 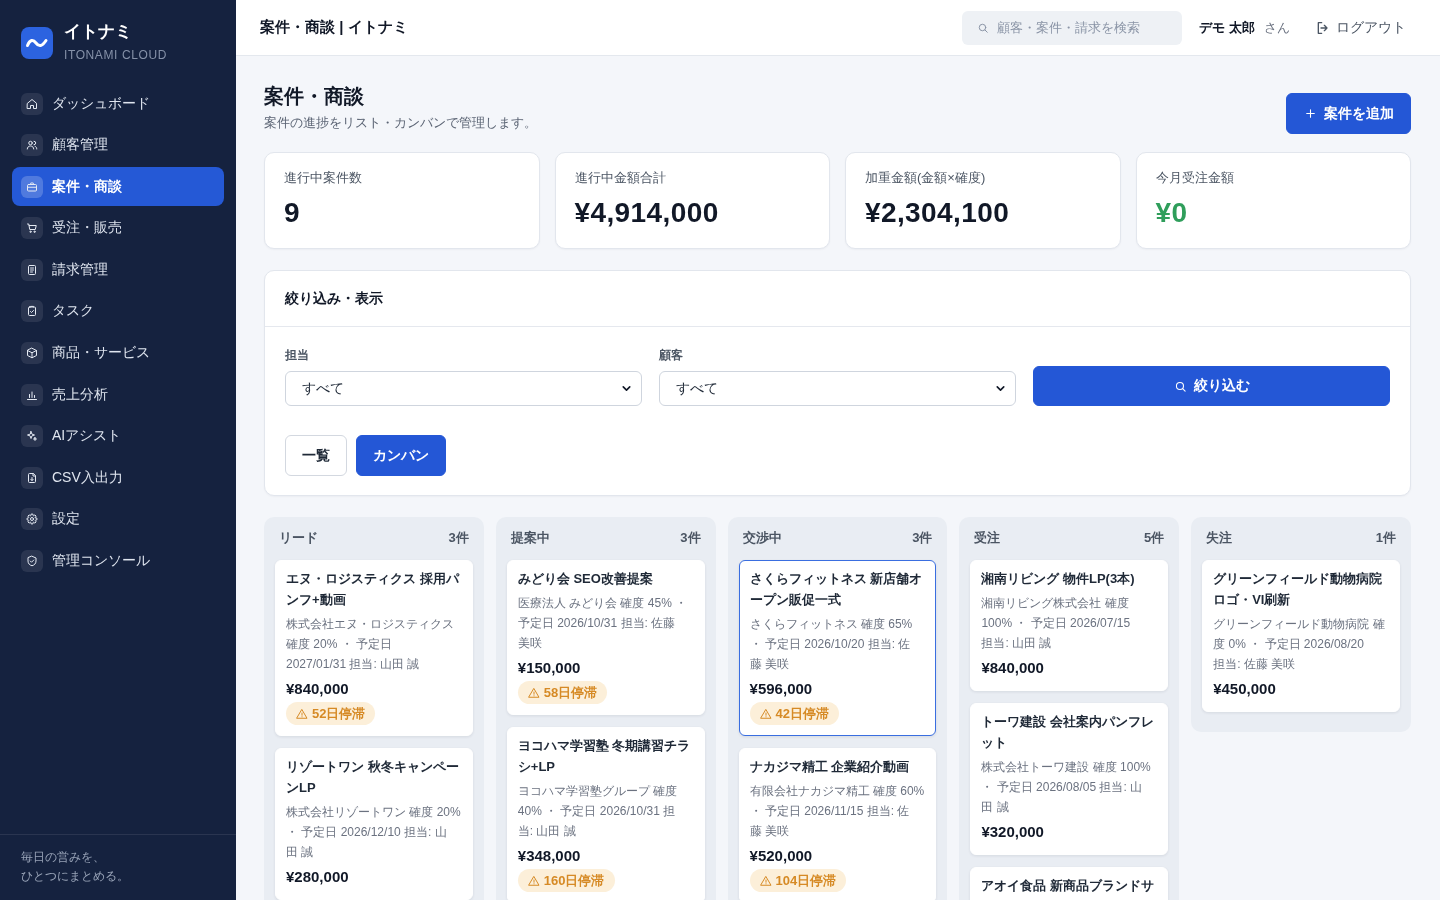 What do you see at coordinates (1360, 27) in the screenshot?
I see `logout-button: ログアウト` at bounding box center [1360, 27].